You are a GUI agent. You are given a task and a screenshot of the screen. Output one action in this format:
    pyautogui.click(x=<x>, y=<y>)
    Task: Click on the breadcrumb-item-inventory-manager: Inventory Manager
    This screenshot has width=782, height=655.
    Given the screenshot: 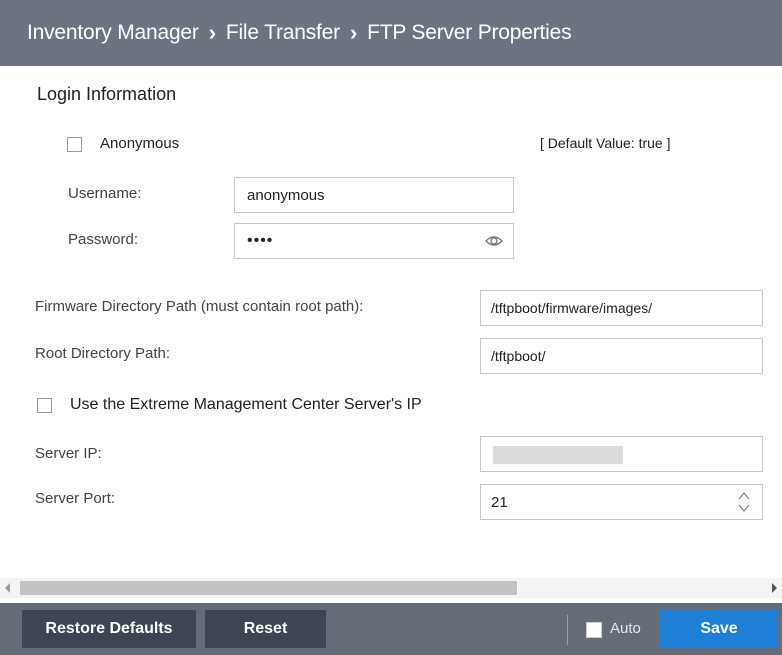 What is the action you would take?
    pyautogui.click(x=113, y=33)
    